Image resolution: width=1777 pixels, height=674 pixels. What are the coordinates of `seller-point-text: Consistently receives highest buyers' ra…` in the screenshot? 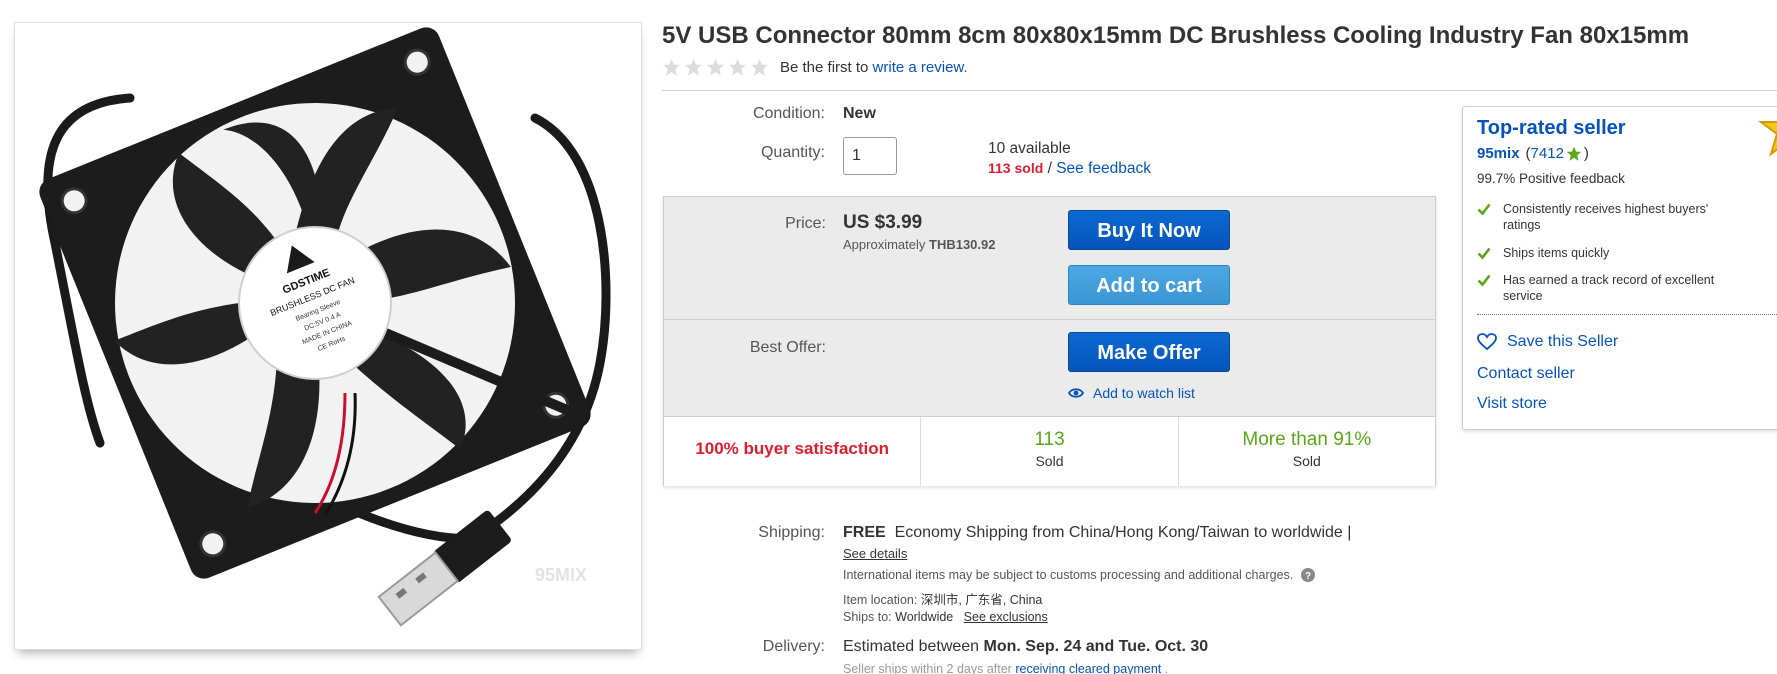 It's located at (1606, 217).